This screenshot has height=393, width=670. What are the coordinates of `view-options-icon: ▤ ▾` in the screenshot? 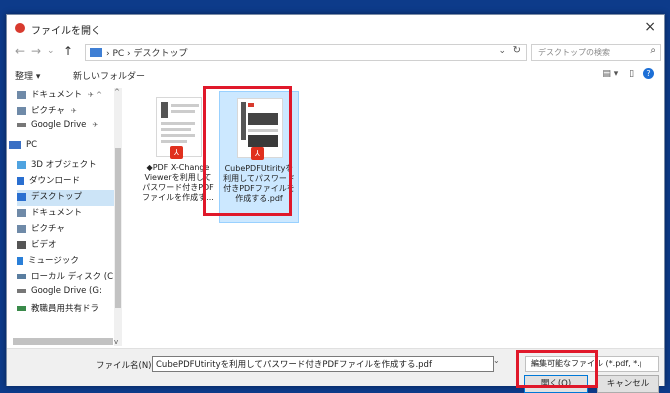 It's located at (610, 74).